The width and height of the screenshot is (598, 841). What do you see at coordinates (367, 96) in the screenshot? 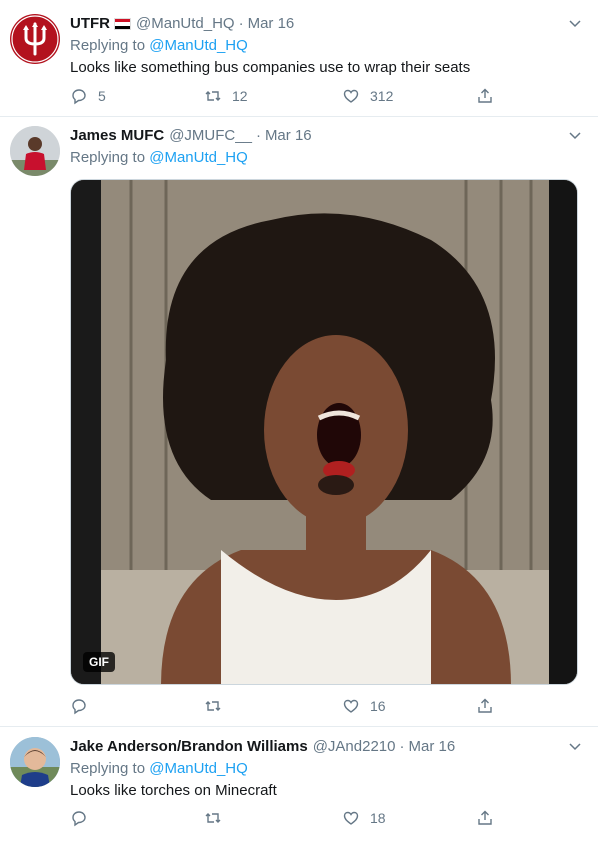
I see `like-button: 312` at bounding box center [367, 96].